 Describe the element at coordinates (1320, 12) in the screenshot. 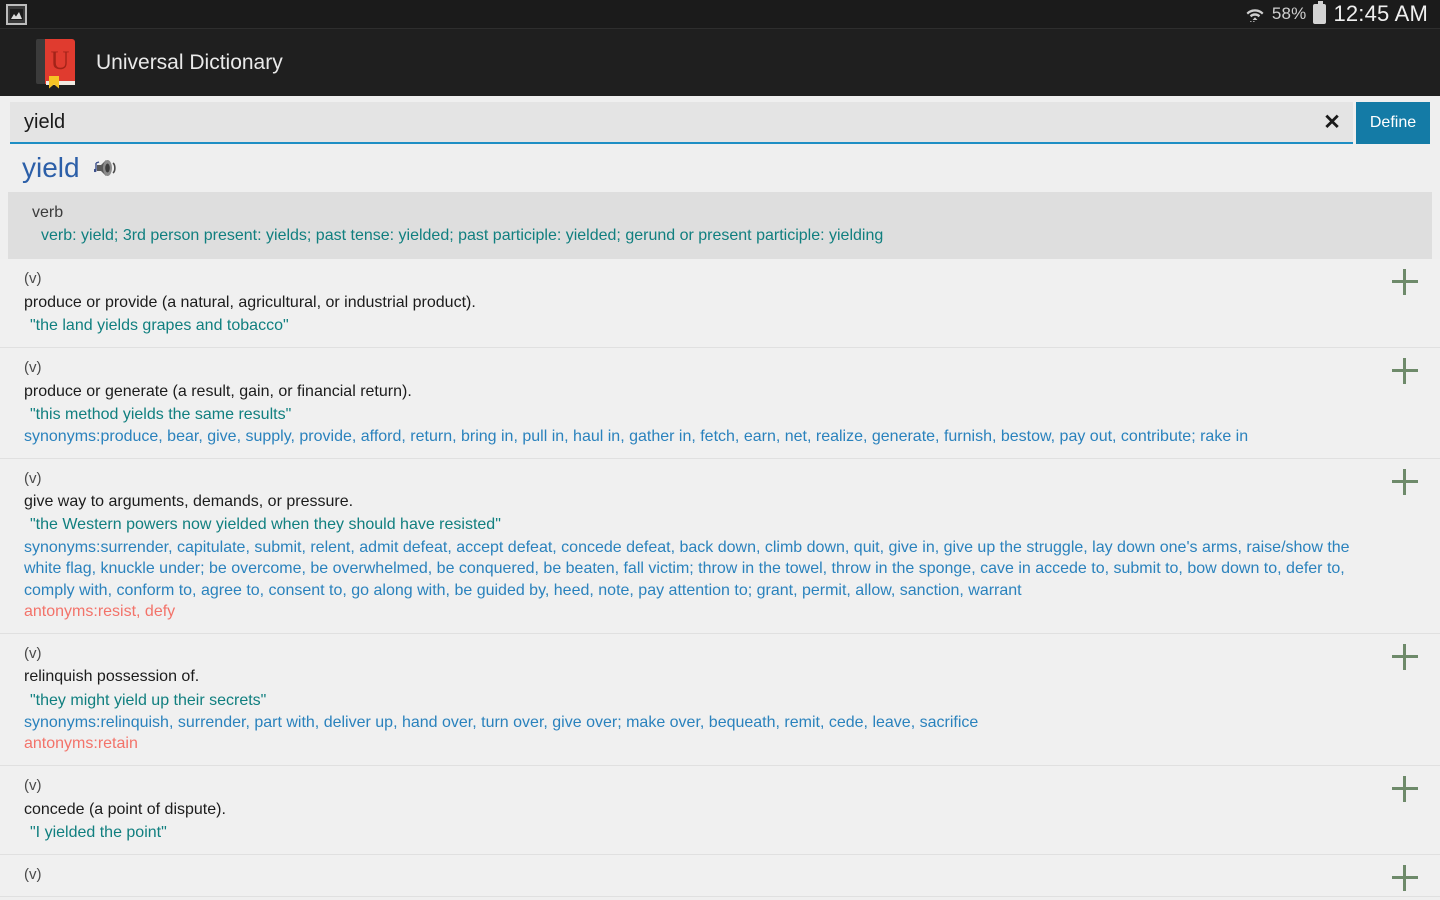

I see `battery-icon` at that location.